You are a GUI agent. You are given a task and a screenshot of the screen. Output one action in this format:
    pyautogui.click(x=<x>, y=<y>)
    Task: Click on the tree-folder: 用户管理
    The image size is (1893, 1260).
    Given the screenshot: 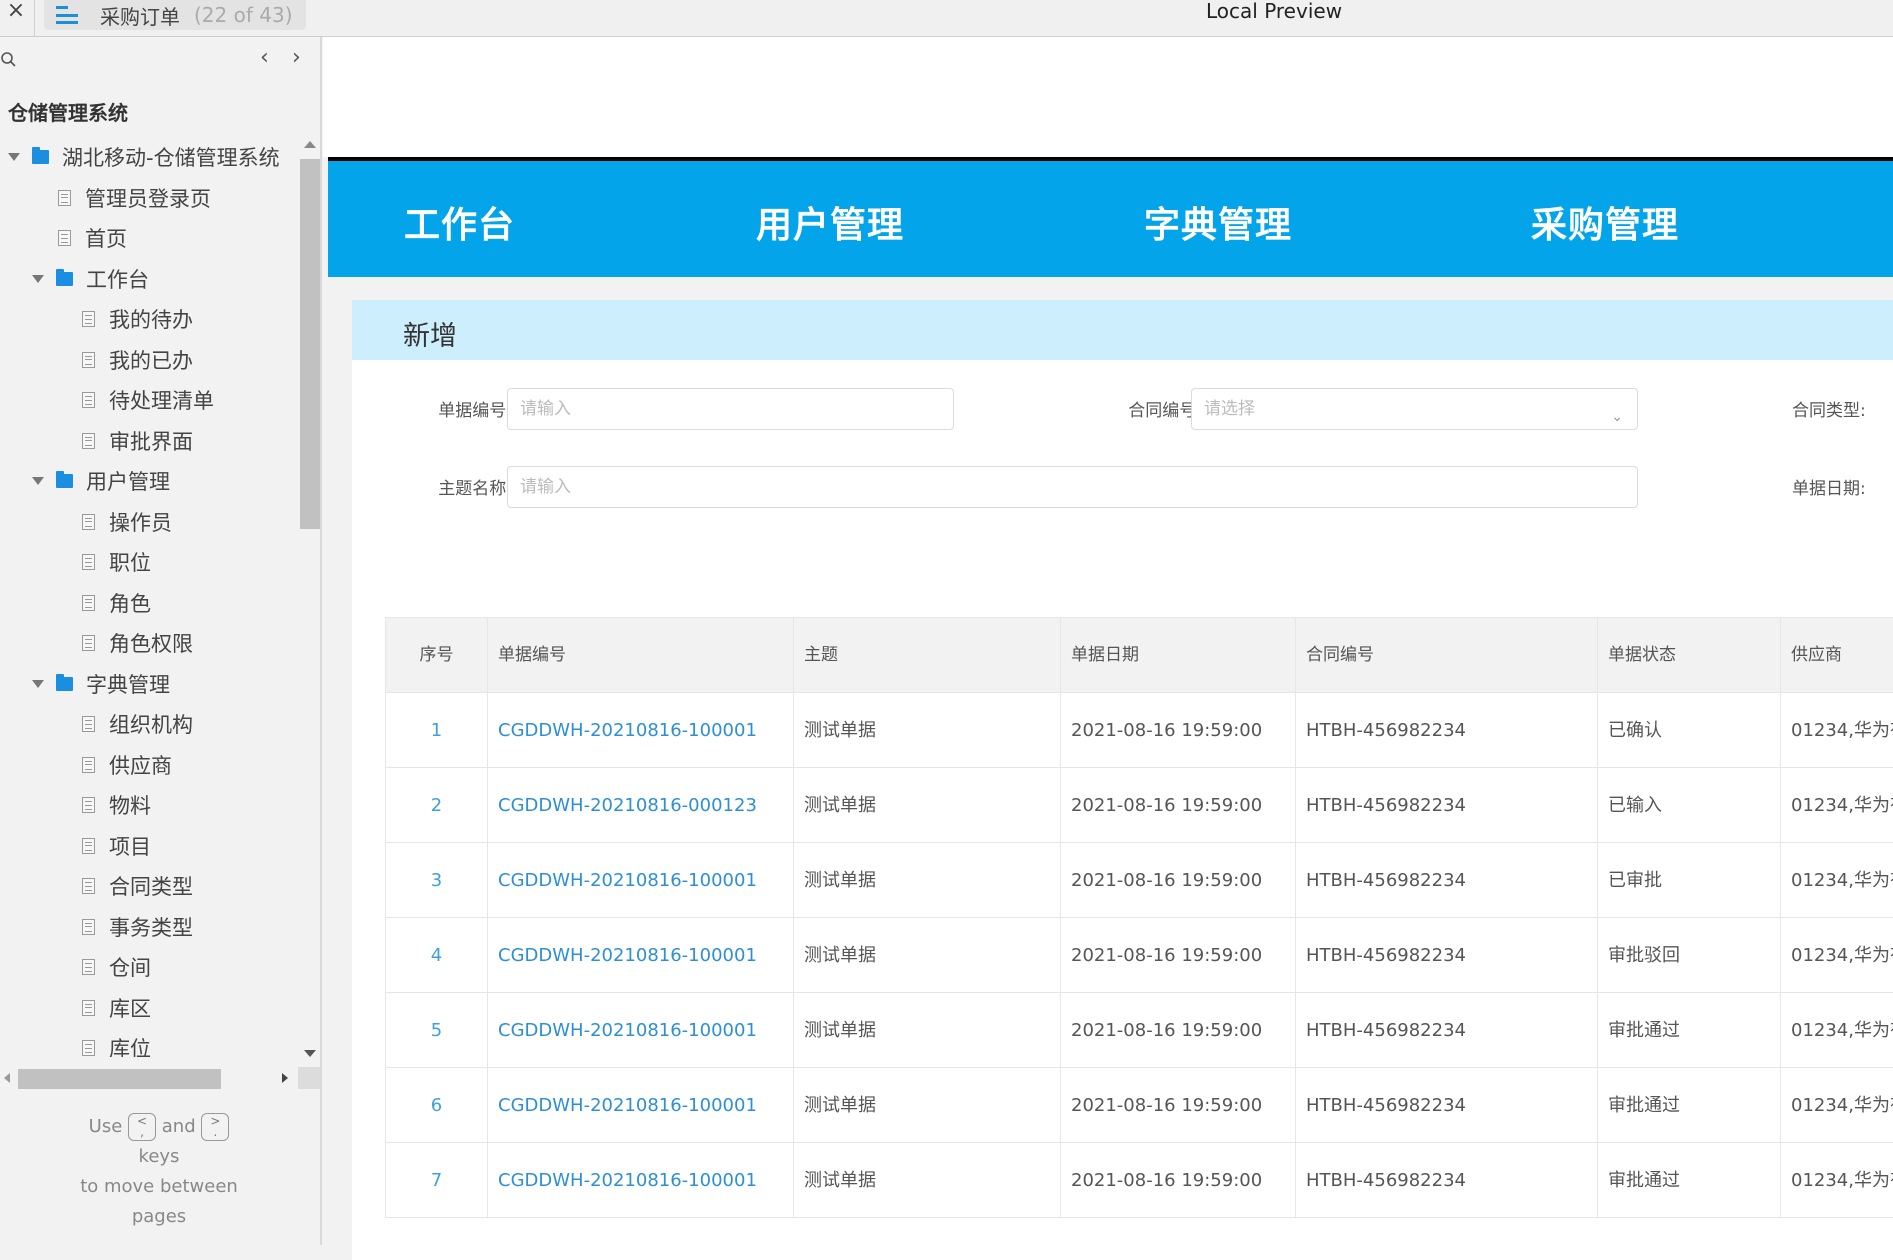 What is the action you would take?
    pyautogui.click(x=101, y=481)
    